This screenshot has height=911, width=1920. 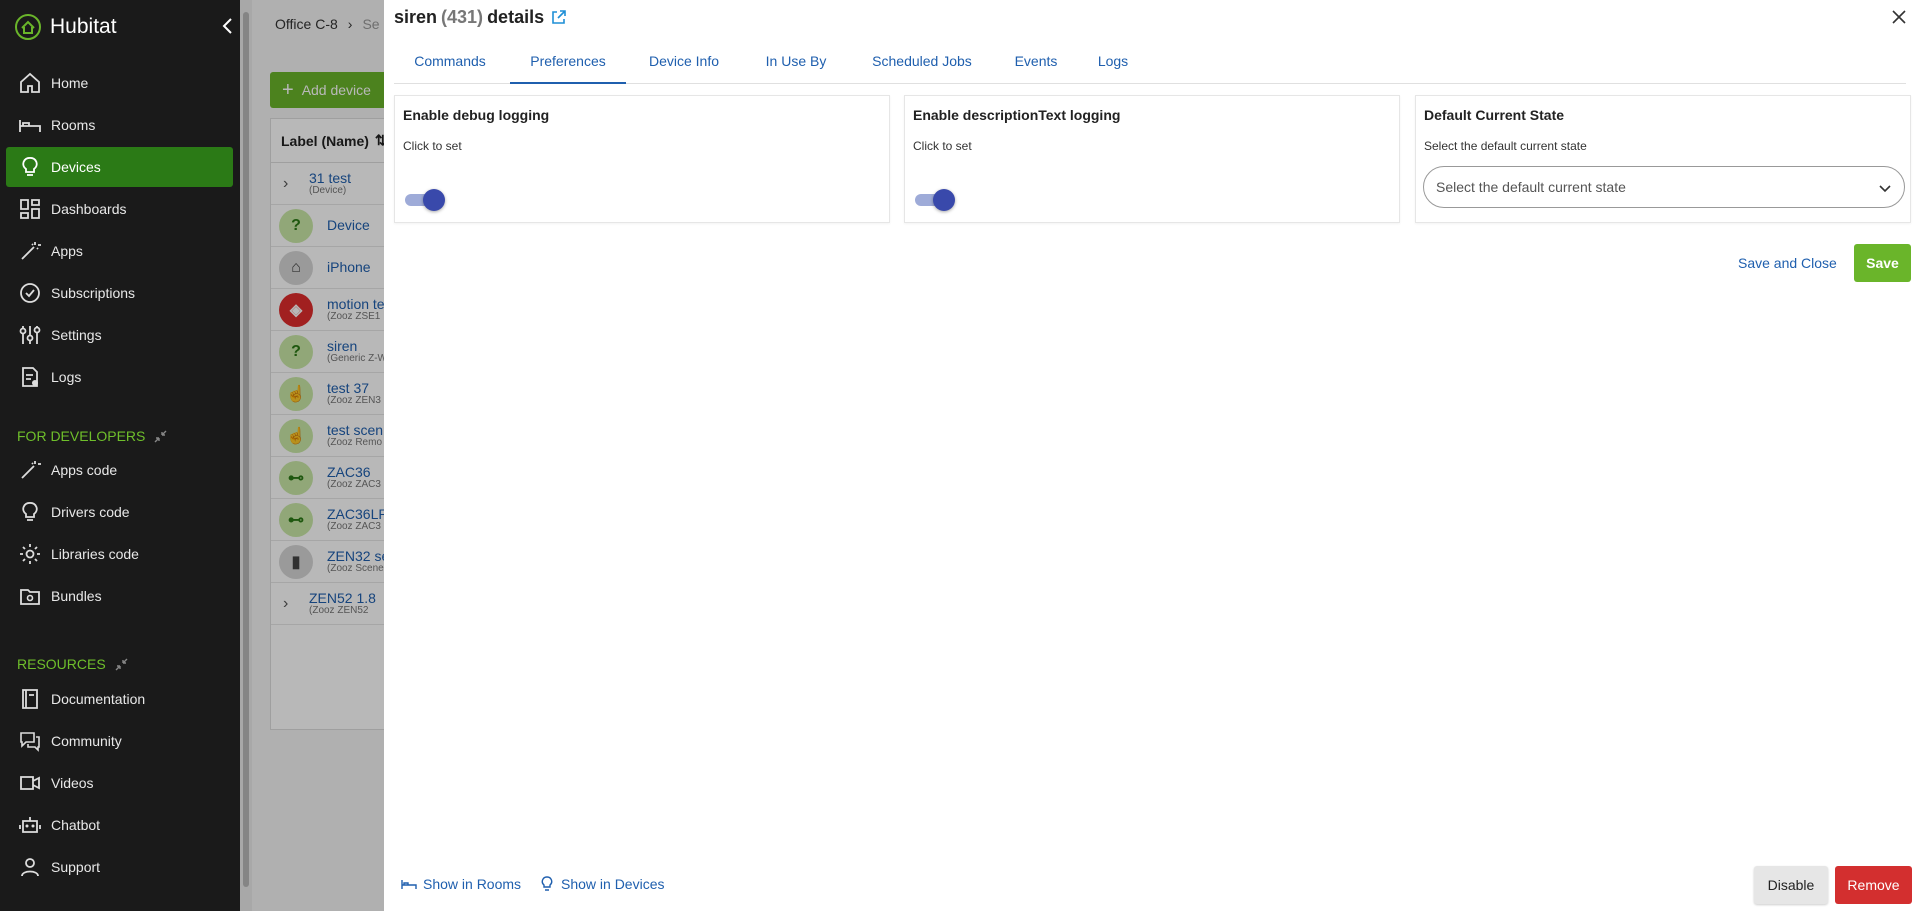 I want to click on brand: Hubitat, so click(x=65, y=27).